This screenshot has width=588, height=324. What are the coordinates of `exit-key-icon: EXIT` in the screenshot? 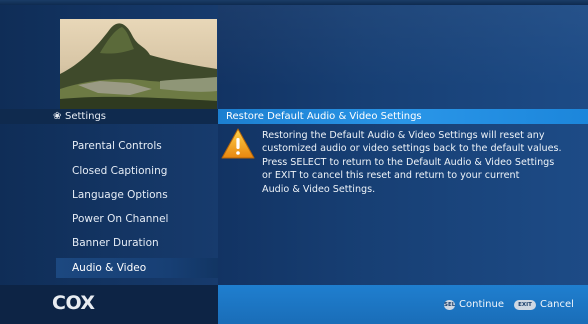 It's located at (525, 305).